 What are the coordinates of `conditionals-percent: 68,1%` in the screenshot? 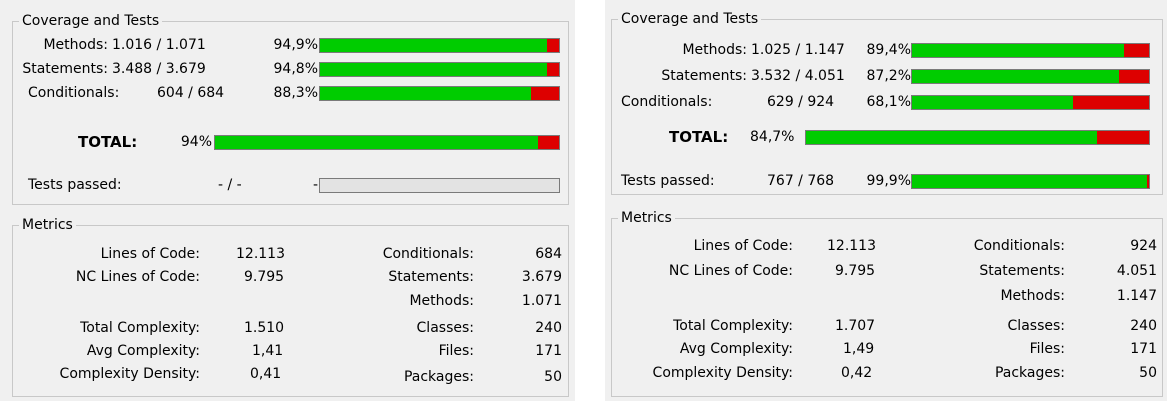 It's located at (888, 102).